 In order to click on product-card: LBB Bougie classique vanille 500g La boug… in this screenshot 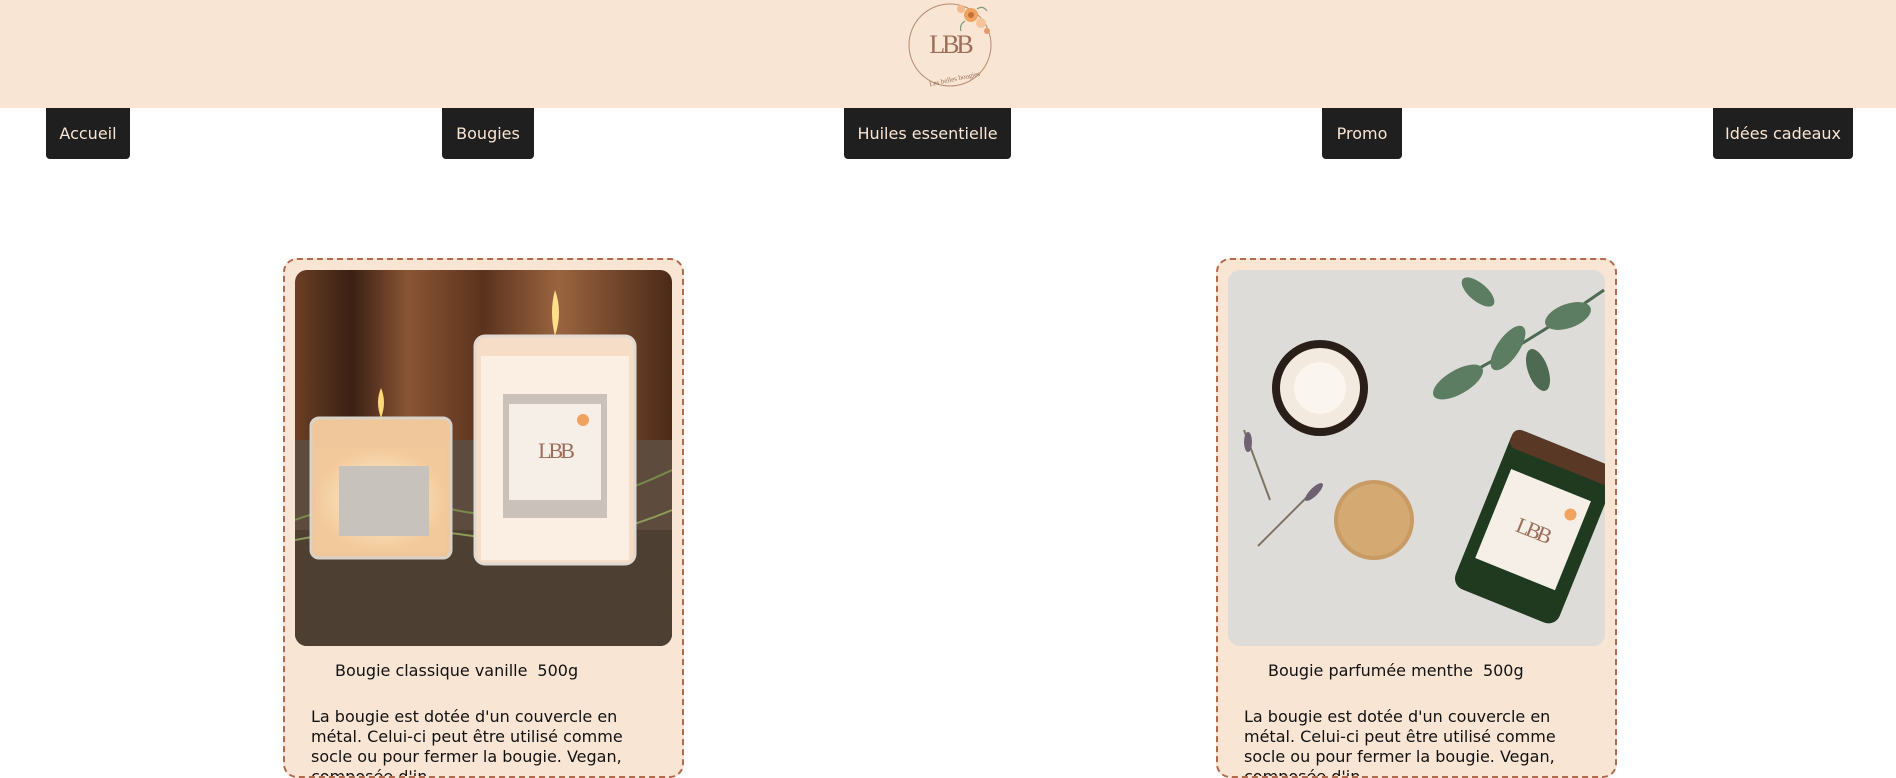, I will do `click(483, 518)`.